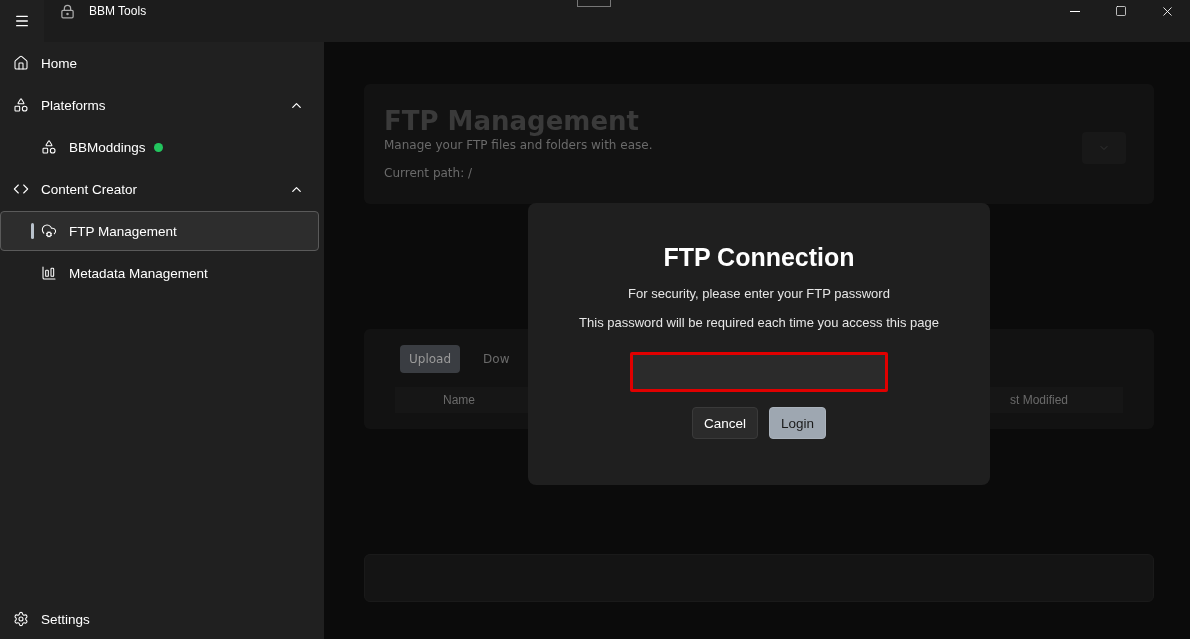  What do you see at coordinates (759, 257) in the screenshot?
I see `dialog-title: FTP Connection` at bounding box center [759, 257].